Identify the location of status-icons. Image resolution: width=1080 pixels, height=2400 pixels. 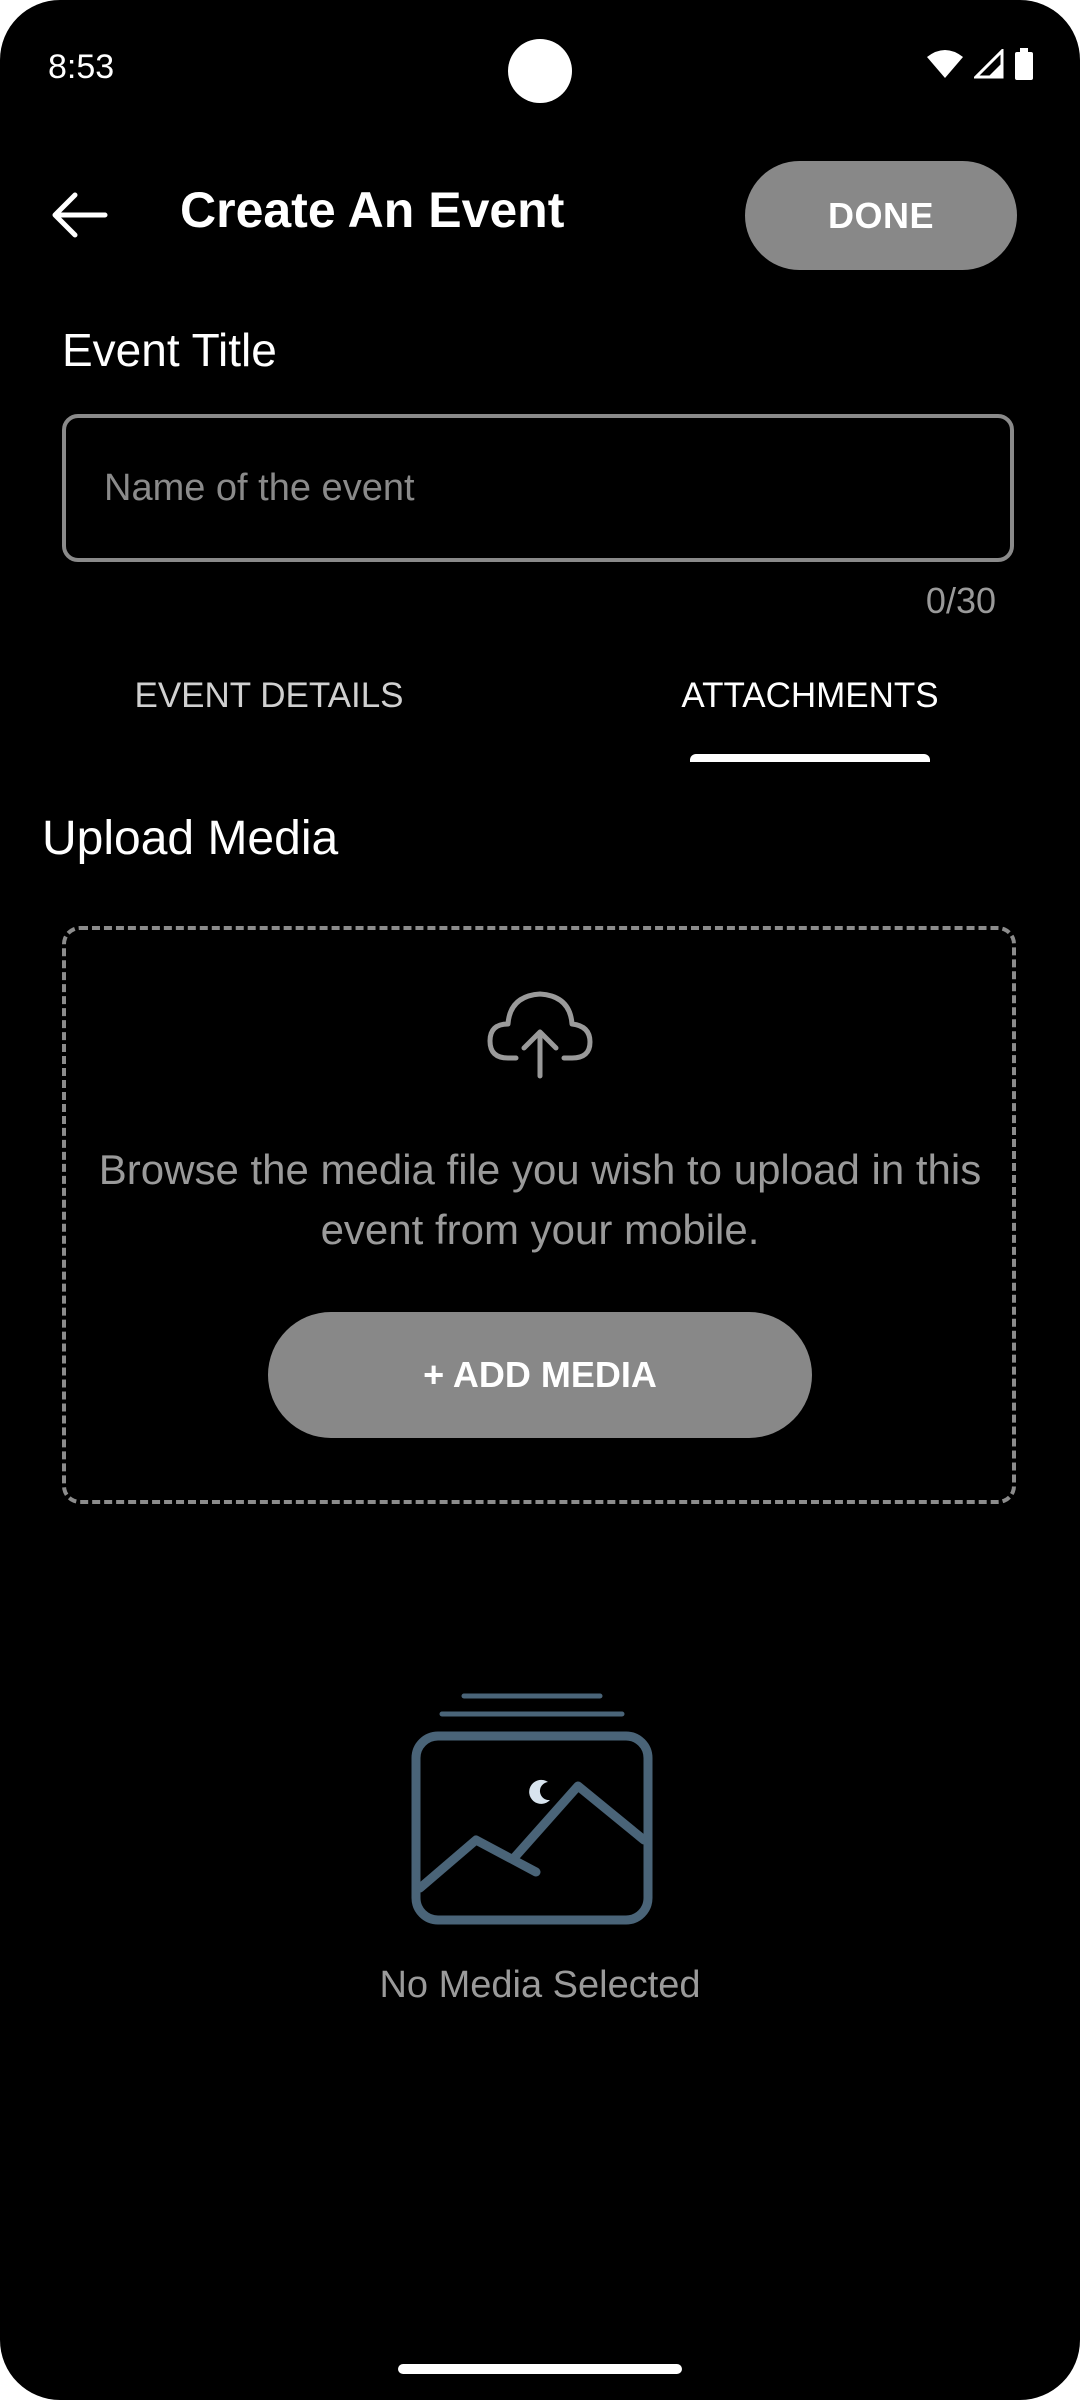
(980, 64).